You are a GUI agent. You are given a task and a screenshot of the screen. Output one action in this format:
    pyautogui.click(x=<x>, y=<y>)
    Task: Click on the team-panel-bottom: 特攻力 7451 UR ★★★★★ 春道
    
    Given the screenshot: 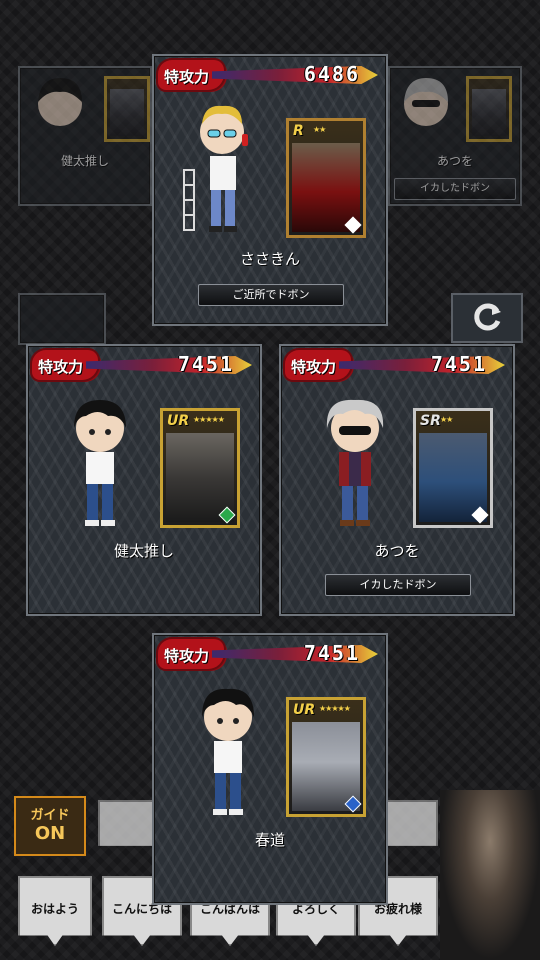 What is the action you would take?
    pyautogui.click(x=270, y=769)
    